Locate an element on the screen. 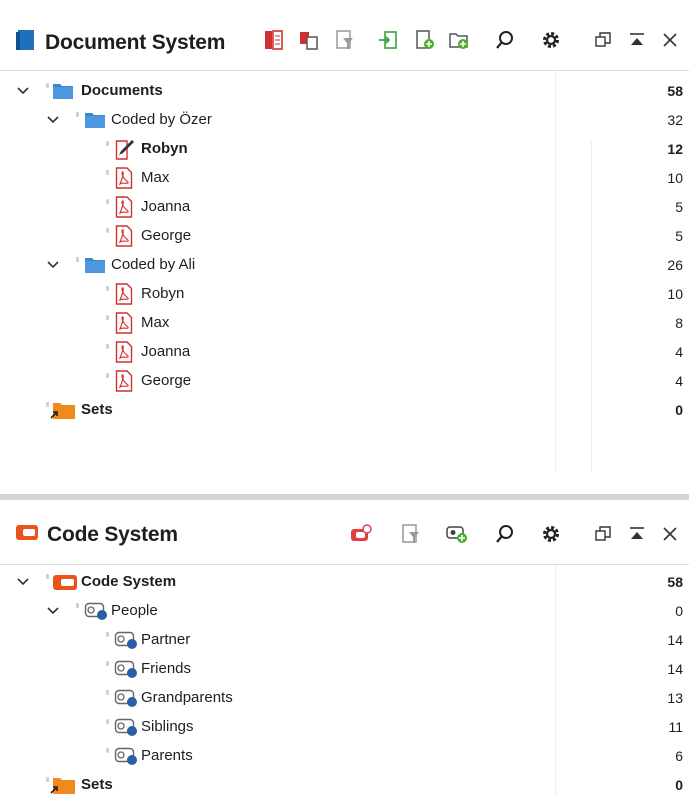  new-document-icon is located at coordinates (425, 42).